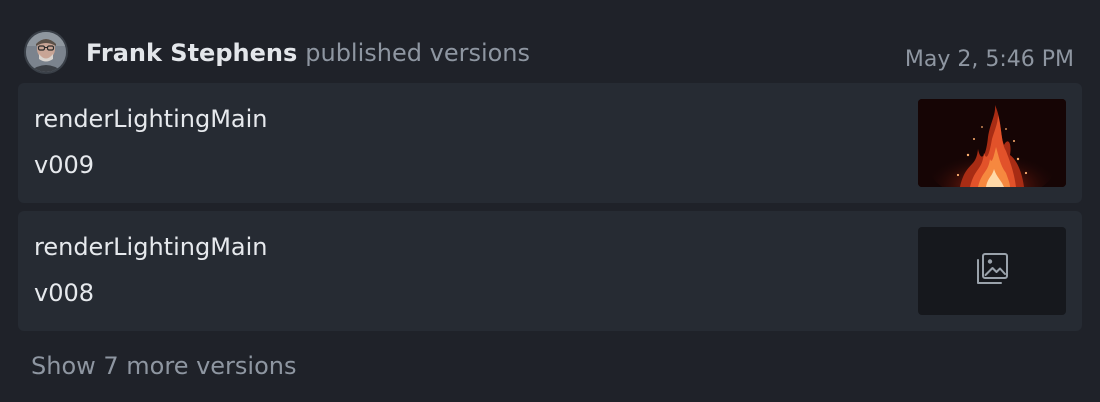 This screenshot has height=402, width=1100. Describe the element at coordinates (418, 53) in the screenshot. I see `activity-action: published versions` at that location.